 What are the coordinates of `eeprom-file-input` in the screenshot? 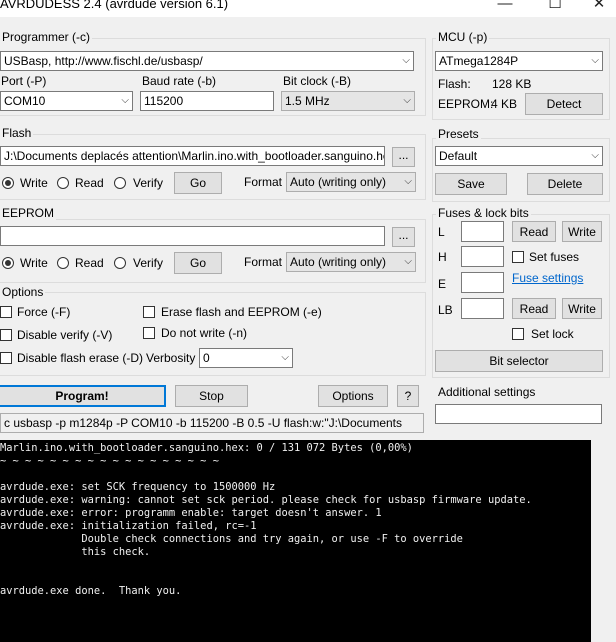 It's located at (192, 236).